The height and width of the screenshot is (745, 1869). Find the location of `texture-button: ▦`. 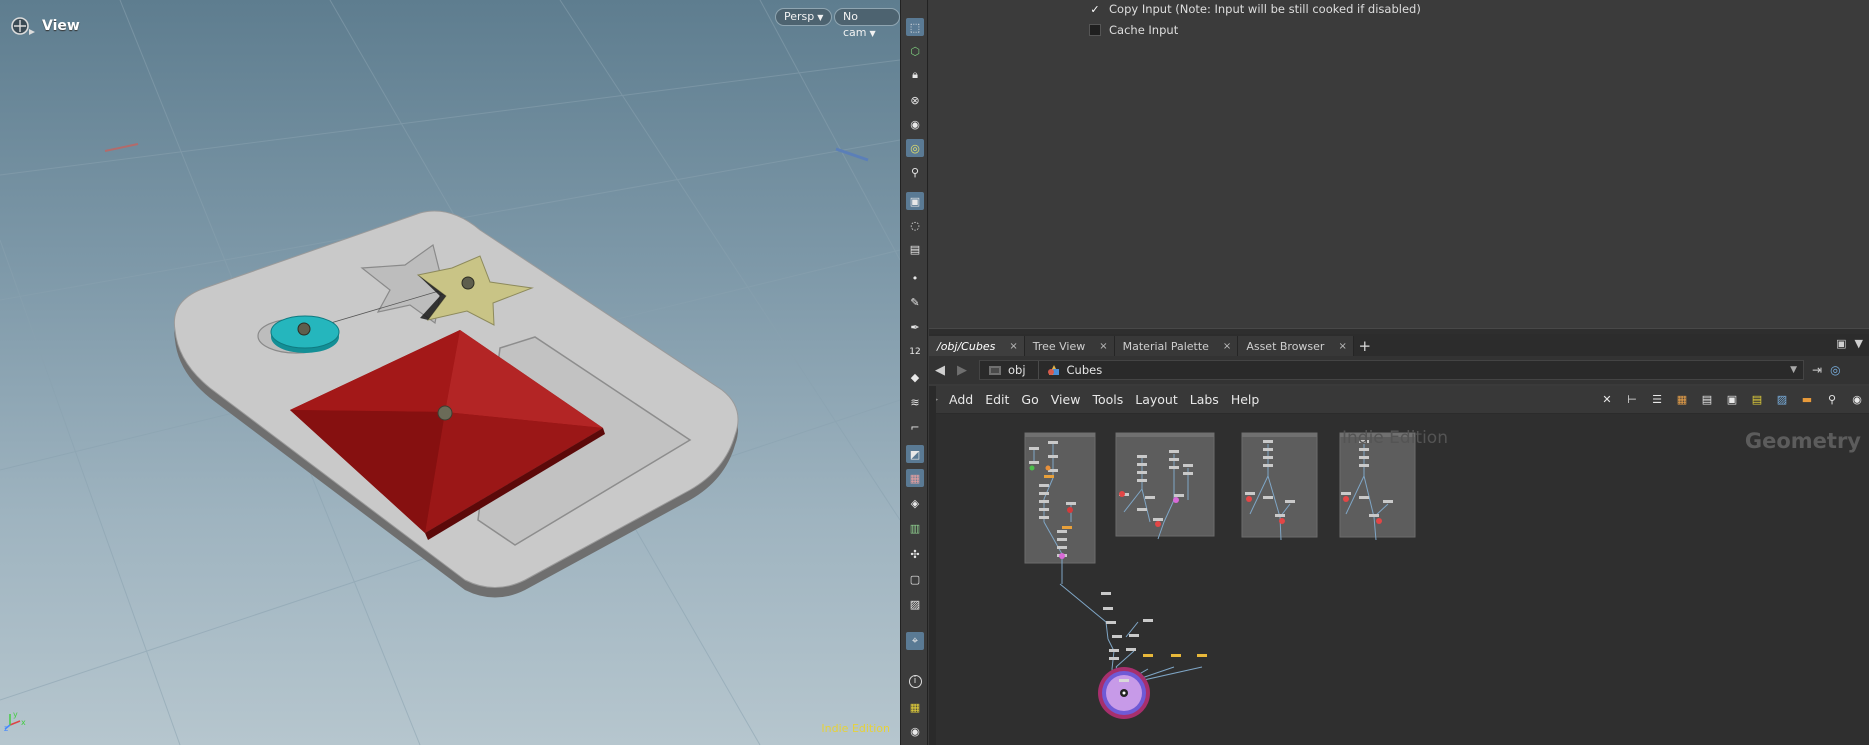

texture-button: ▦ is located at coordinates (915, 478).